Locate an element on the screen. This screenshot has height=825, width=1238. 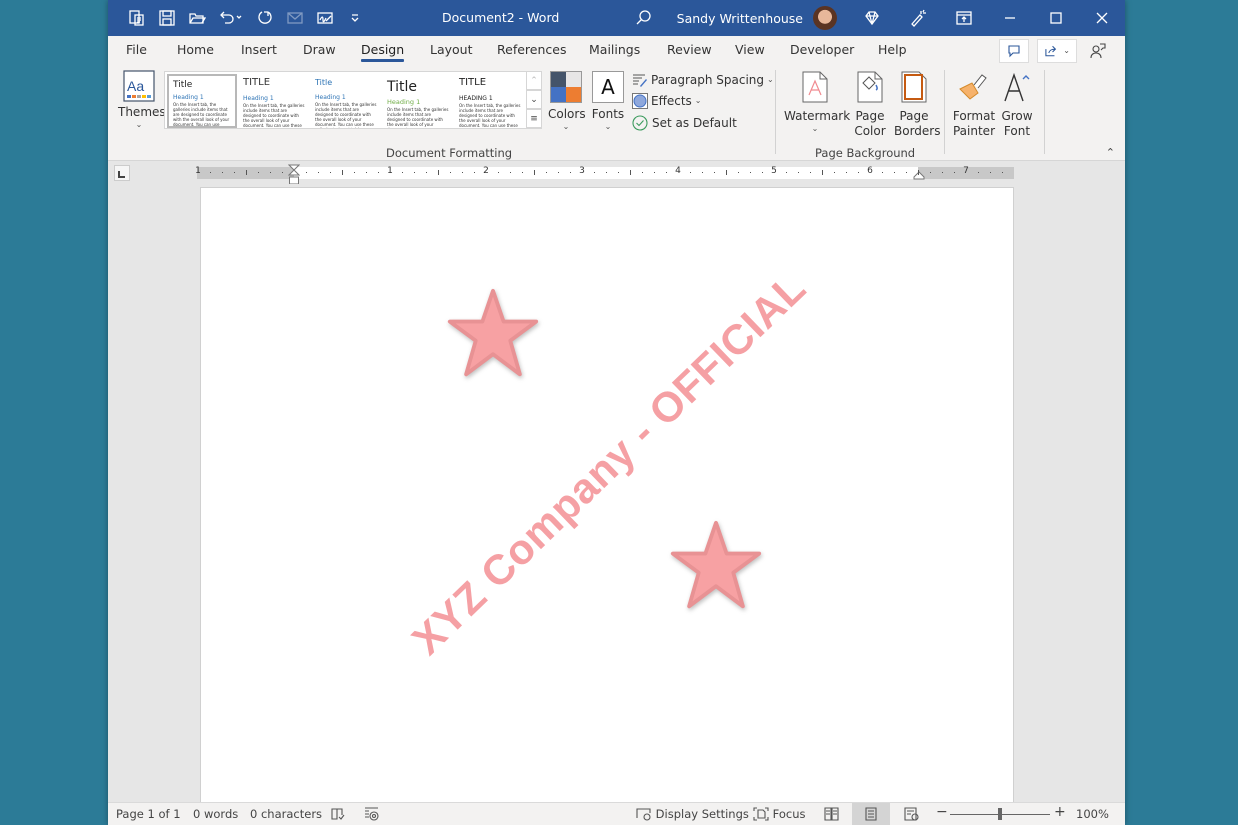
user-name: Sandy Writtenhouse is located at coordinates (740, 18).